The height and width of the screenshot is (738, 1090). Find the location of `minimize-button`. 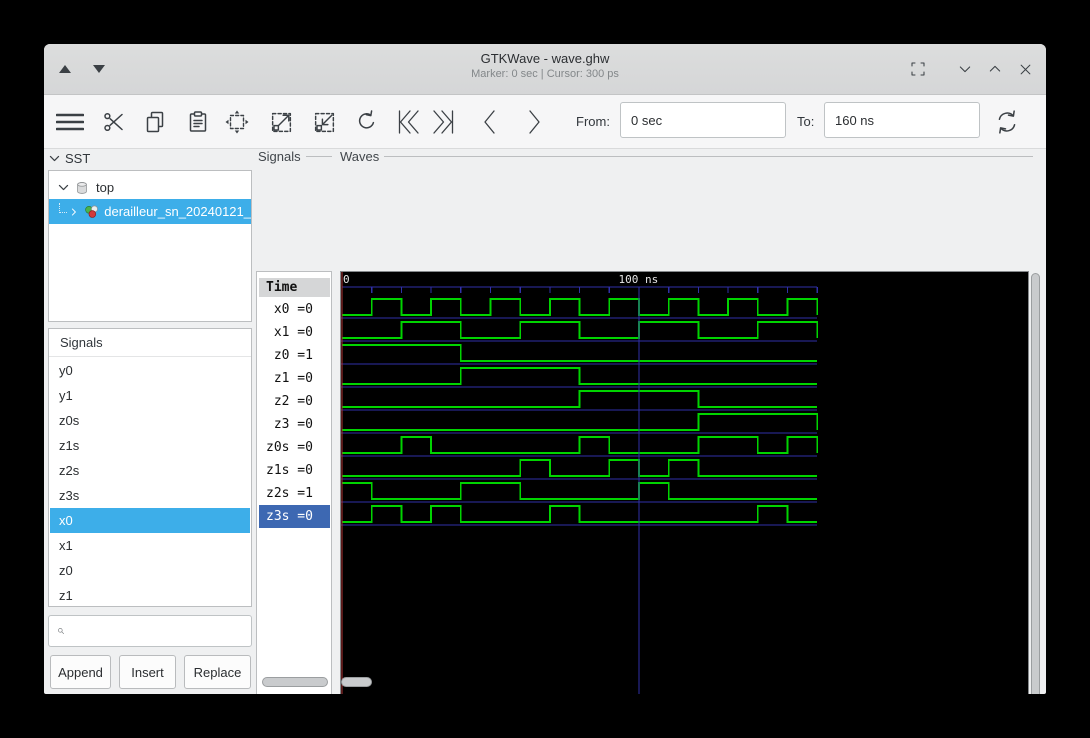

minimize-button is located at coordinates (965, 69).